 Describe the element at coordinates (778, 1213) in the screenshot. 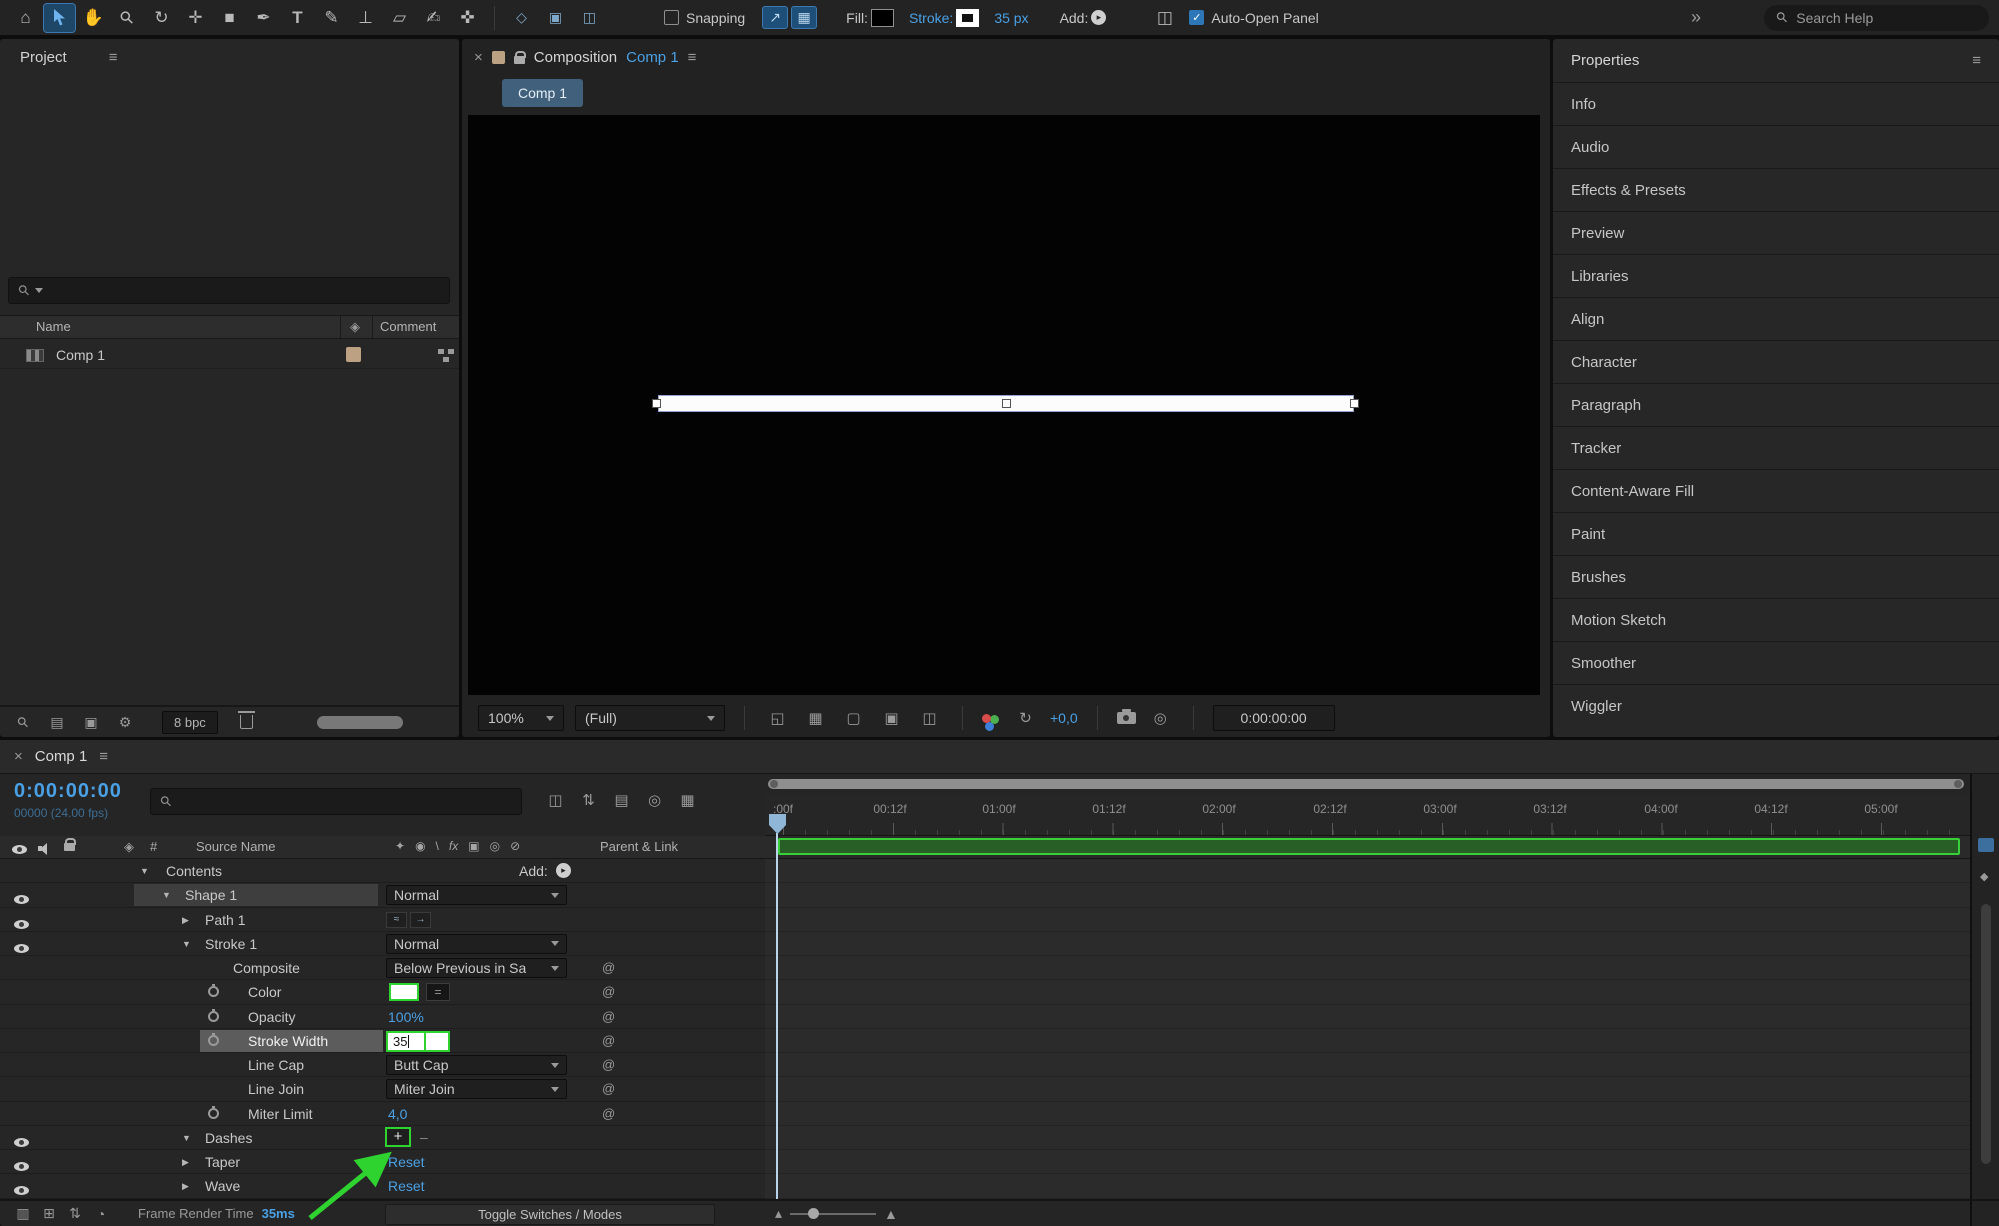

I see `zoom-out-icon: ▴` at that location.